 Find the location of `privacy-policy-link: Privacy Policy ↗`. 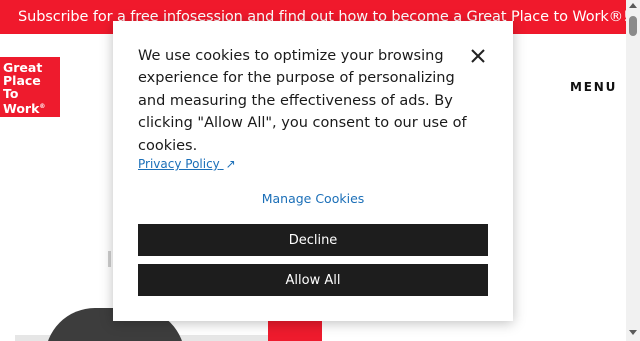

privacy-policy-link: Privacy Policy ↗ is located at coordinates (187, 164).